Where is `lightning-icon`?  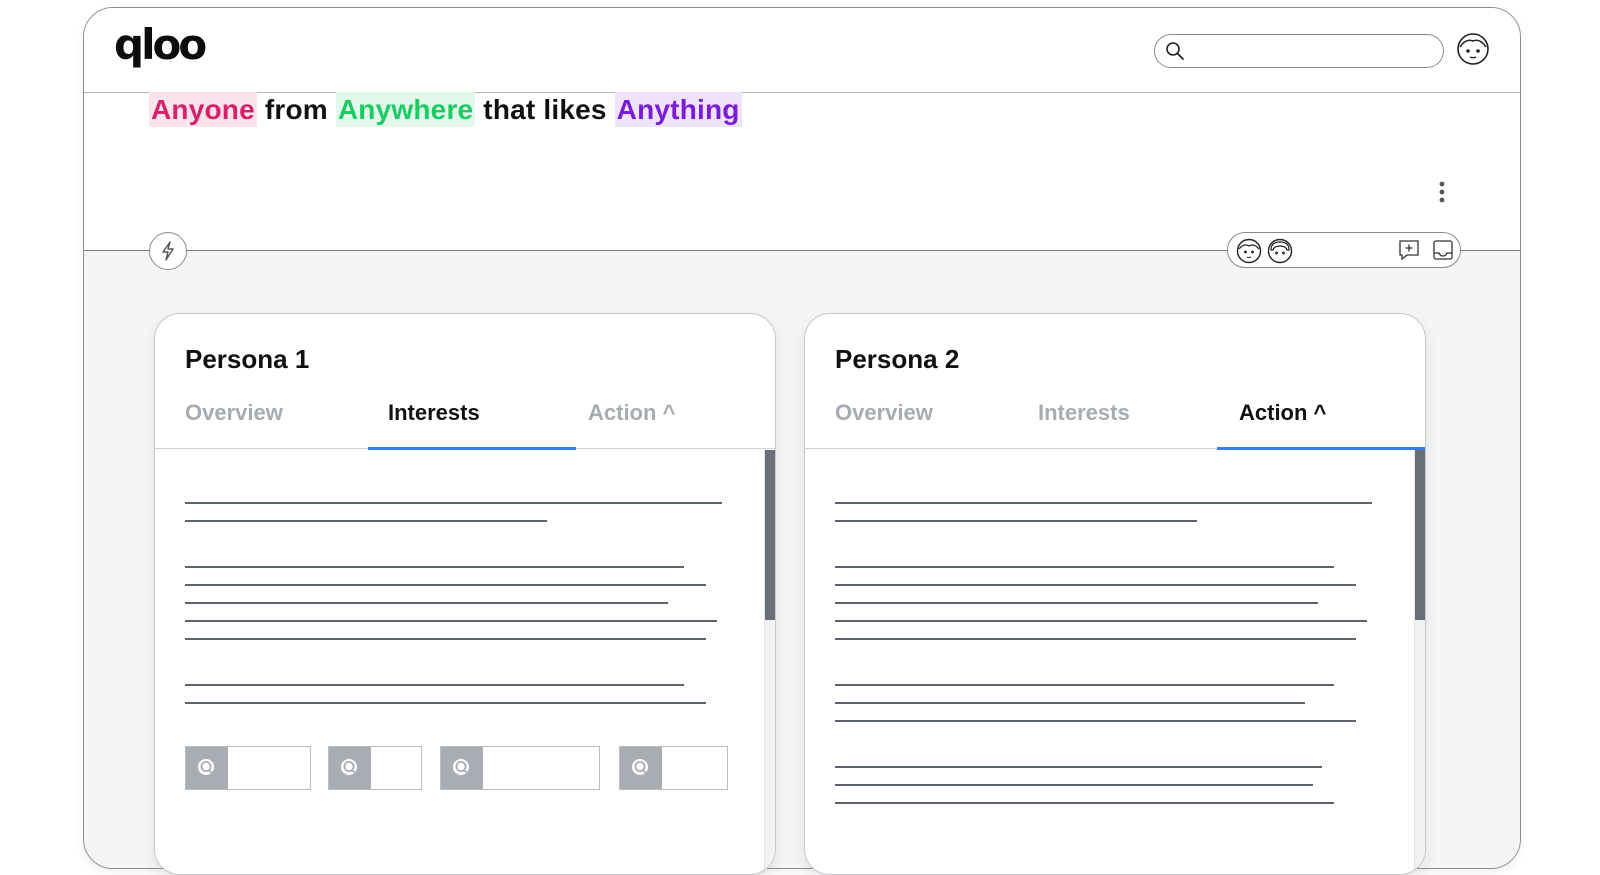 lightning-icon is located at coordinates (168, 251).